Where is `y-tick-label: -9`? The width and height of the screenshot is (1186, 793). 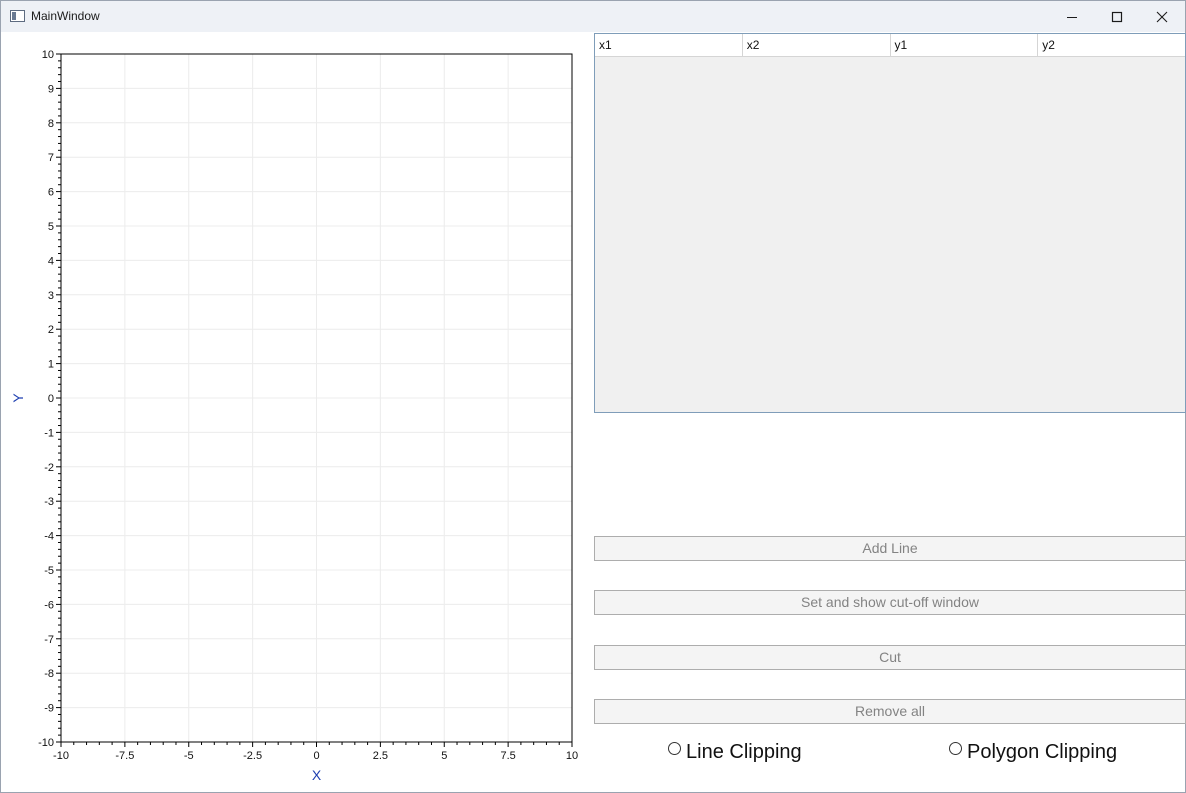 y-tick-label: -9 is located at coordinates (49, 709).